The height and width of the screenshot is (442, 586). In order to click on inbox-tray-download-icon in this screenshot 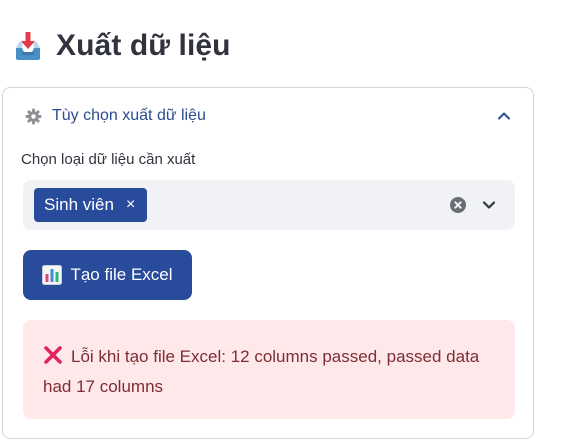, I will do `click(28, 46)`.